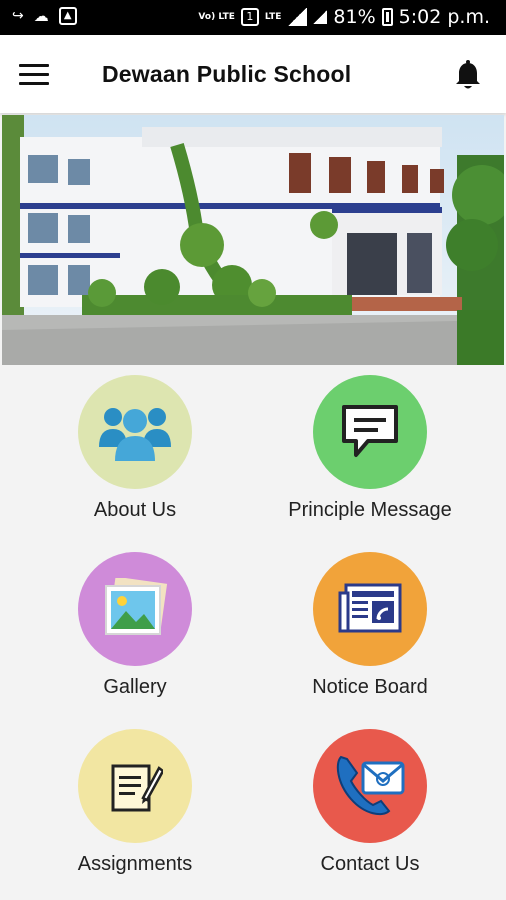 Image resolution: width=506 pixels, height=900 pixels. I want to click on app-bar: Dewaan Public School, so click(253, 74).